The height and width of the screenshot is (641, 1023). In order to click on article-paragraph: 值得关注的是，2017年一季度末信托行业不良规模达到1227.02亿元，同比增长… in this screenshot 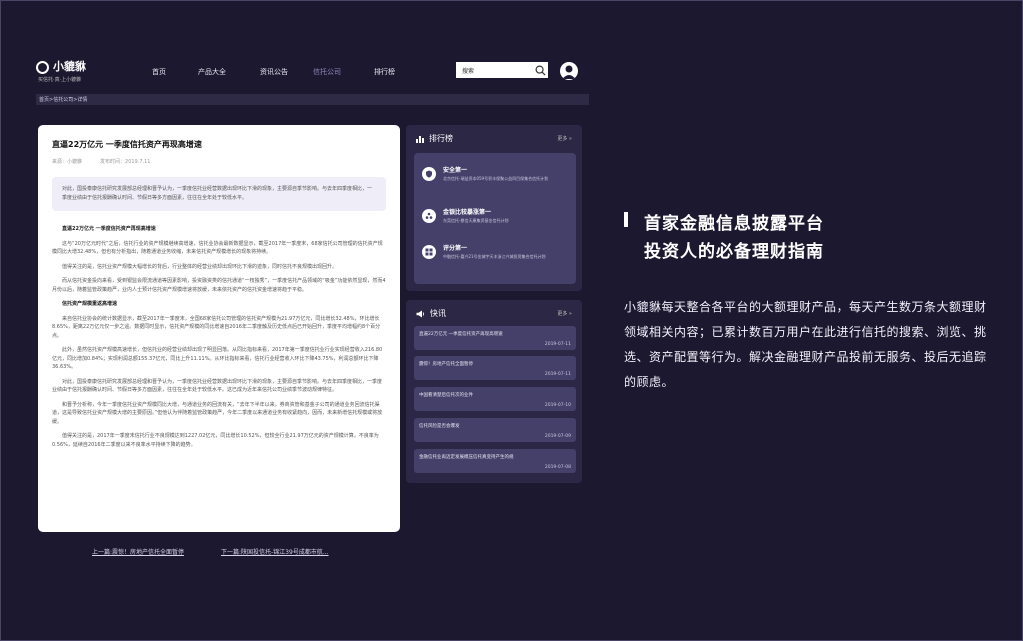, I will do `click(215, 440)`.